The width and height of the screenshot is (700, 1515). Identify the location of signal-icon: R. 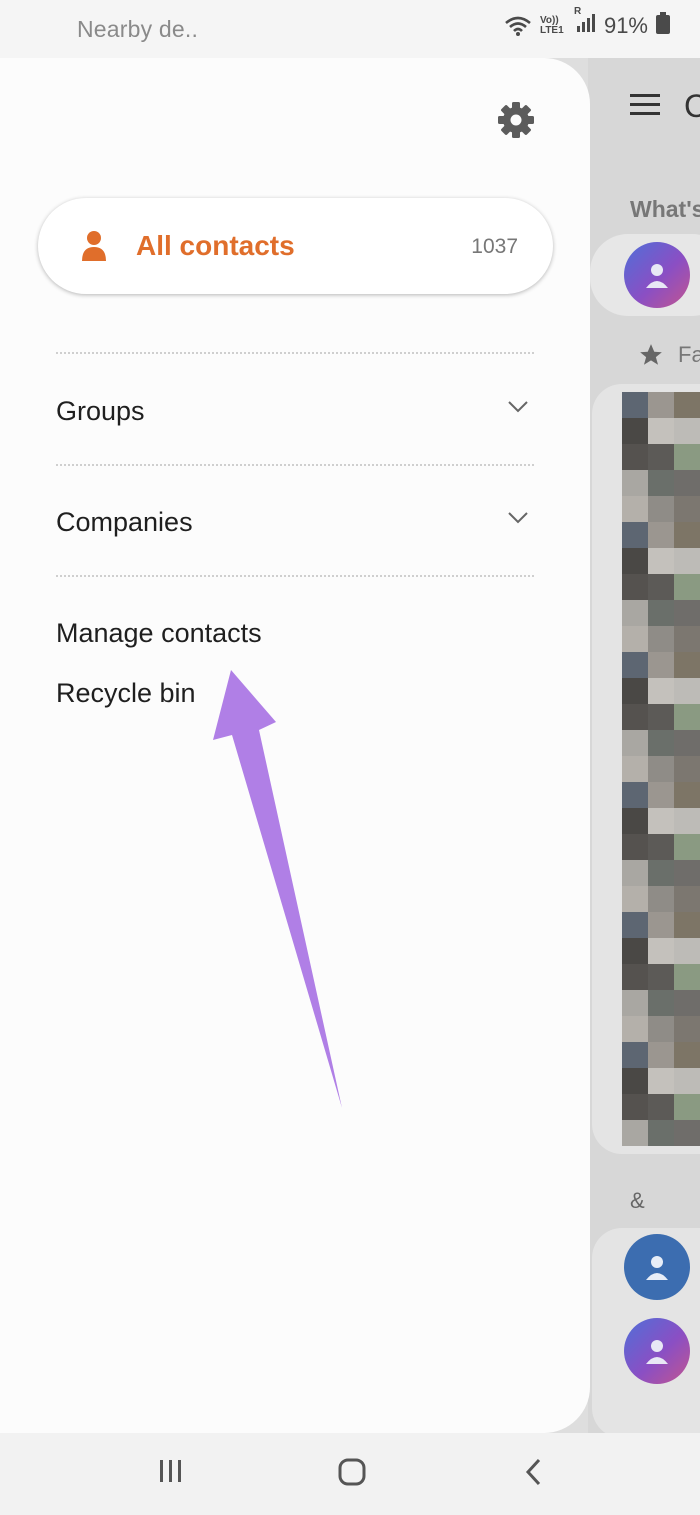
(585, 22).